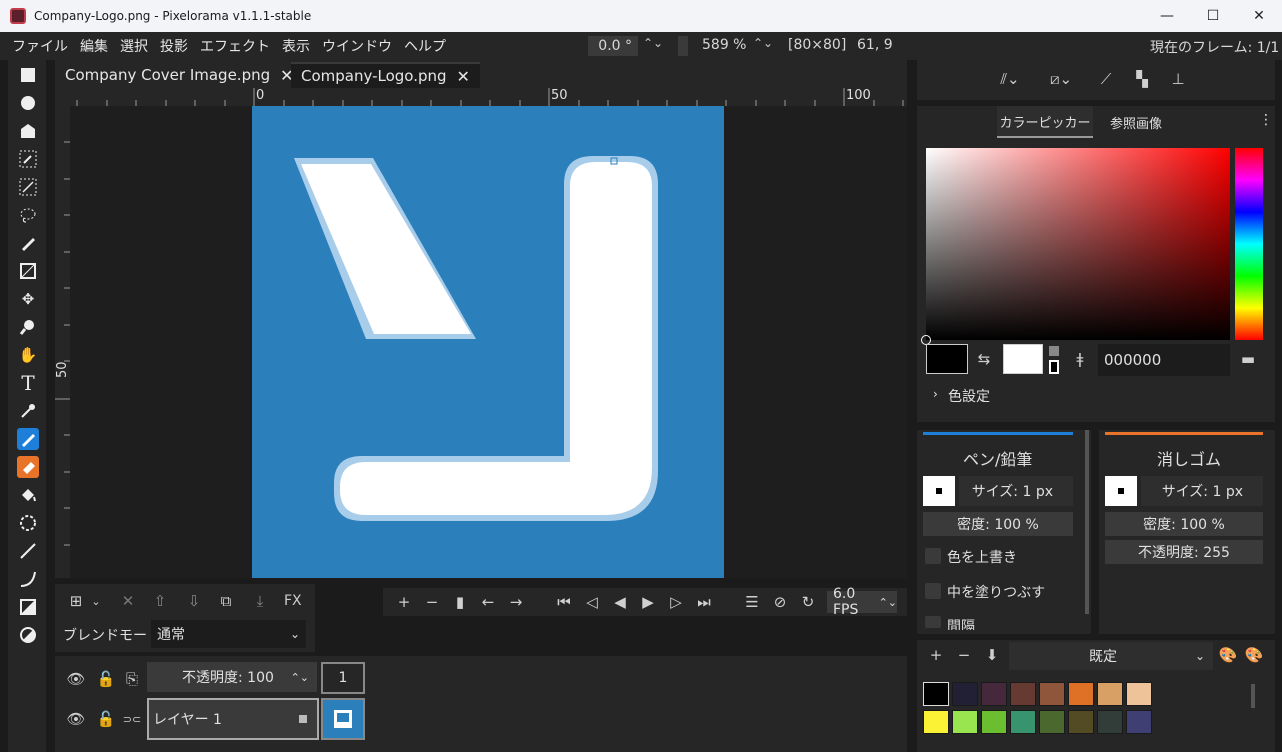  I want to click on move-frame-right-icon: →, so click(516, 602).